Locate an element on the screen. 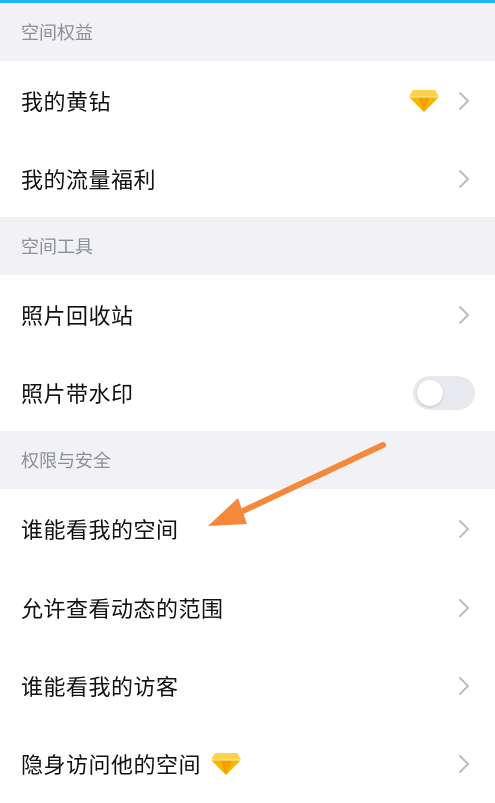 The height and width of the screenshot is (803, 495). row-who-can-see-my-space: 谁能看我的空间 is located at coordinates (247, 529).